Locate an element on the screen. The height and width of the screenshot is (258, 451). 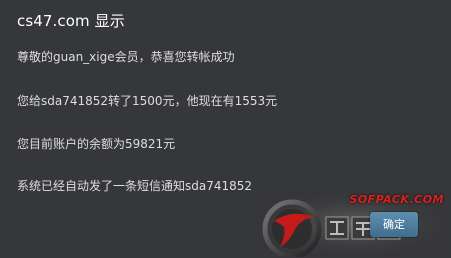
message-line-1: 尊敬的guan_xige会员，恭喜您转帐成功 is located at coordinates (126, 57).